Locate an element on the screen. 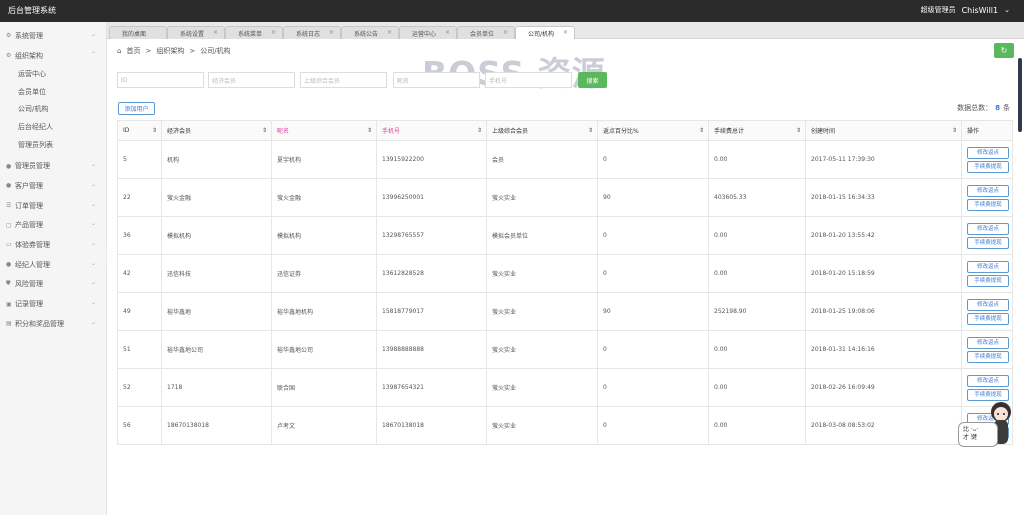 The width and height of the screenshot is (1024, 515). col-header-member: 经济会员 ⇕ is located at coordinates (216, 130).